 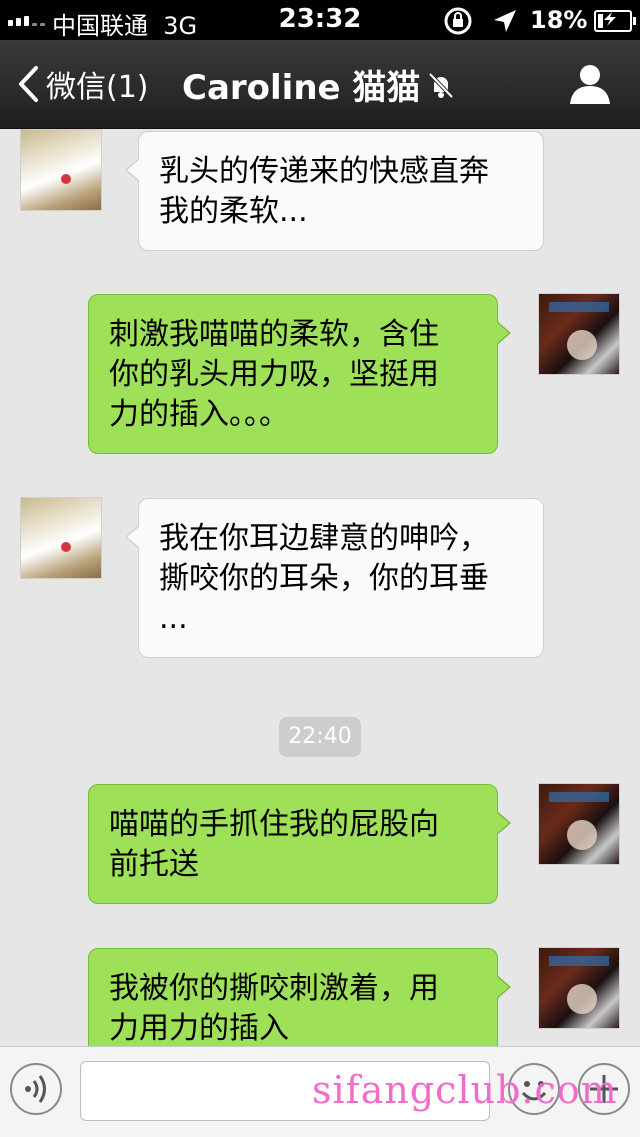 What do you see at coordinates (274, 844) in the screenshot?
I see `message-text: 喵喵的手抓住我的屁股向 前托送` at bounding box center [274, 844].